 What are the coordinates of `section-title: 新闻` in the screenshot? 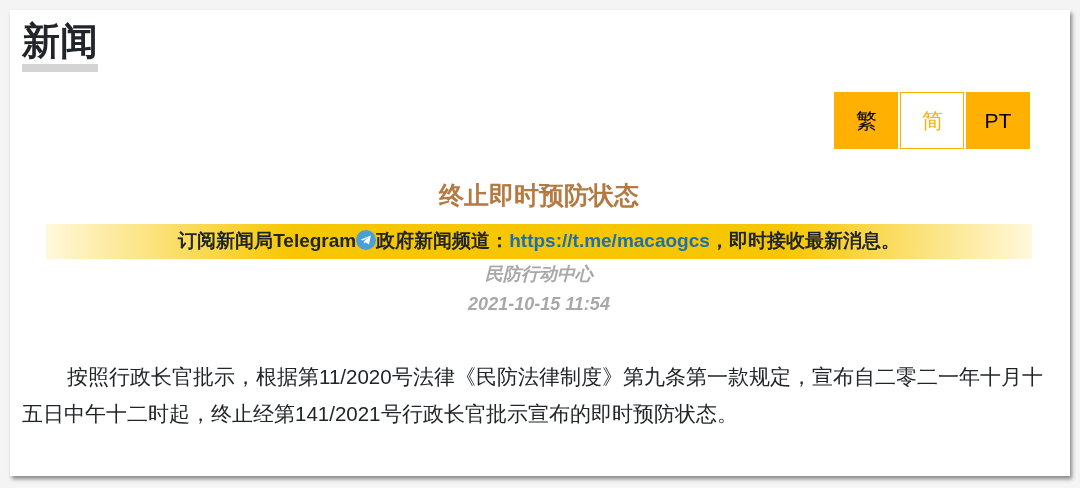 It's located at (60, 47).